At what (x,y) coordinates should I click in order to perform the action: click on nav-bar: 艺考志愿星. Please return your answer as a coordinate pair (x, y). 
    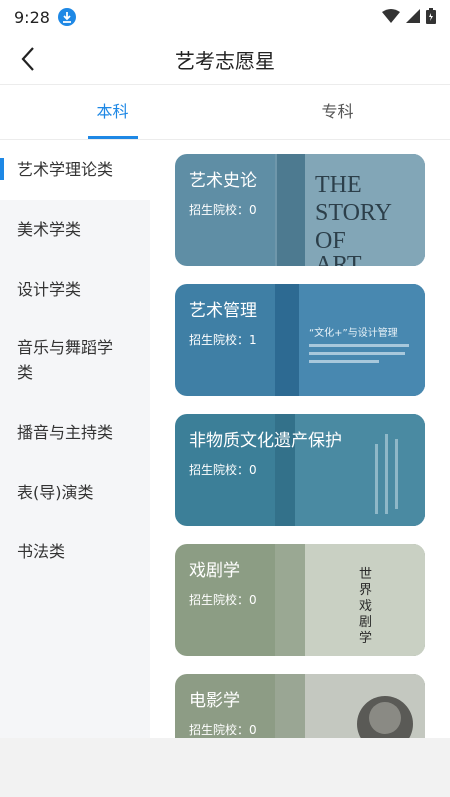
    Looking at the image, I should click on (225, 59).